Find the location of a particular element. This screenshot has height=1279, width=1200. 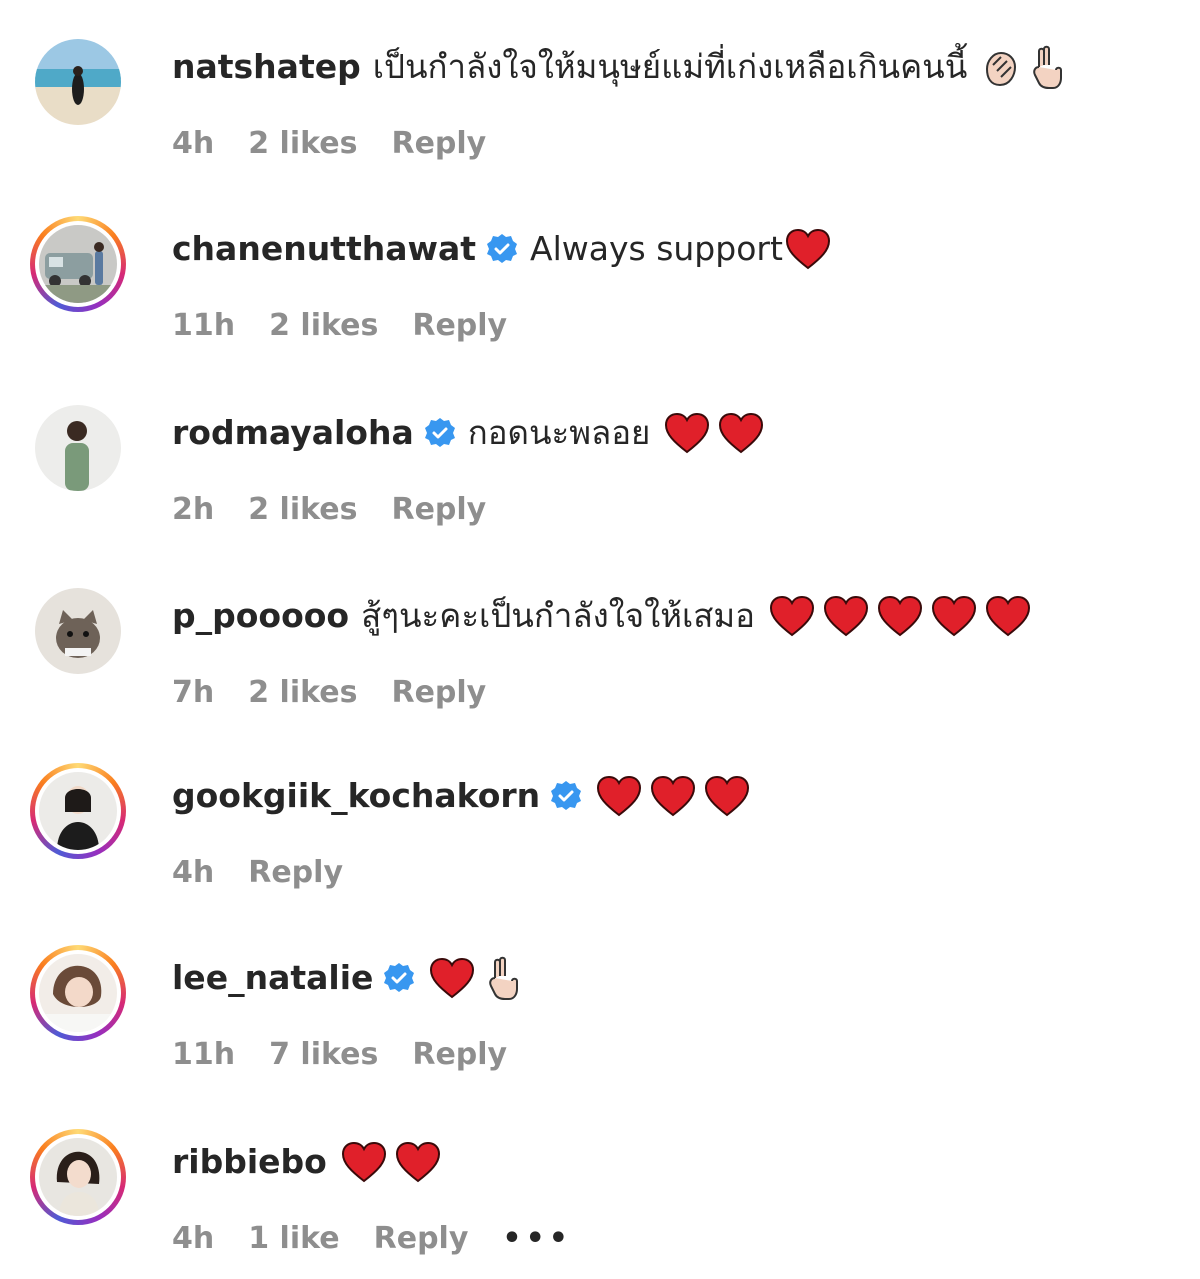

comment-item: ribbiebo 4h 1 like Reply ••• is located at coordinates (600, 1204).